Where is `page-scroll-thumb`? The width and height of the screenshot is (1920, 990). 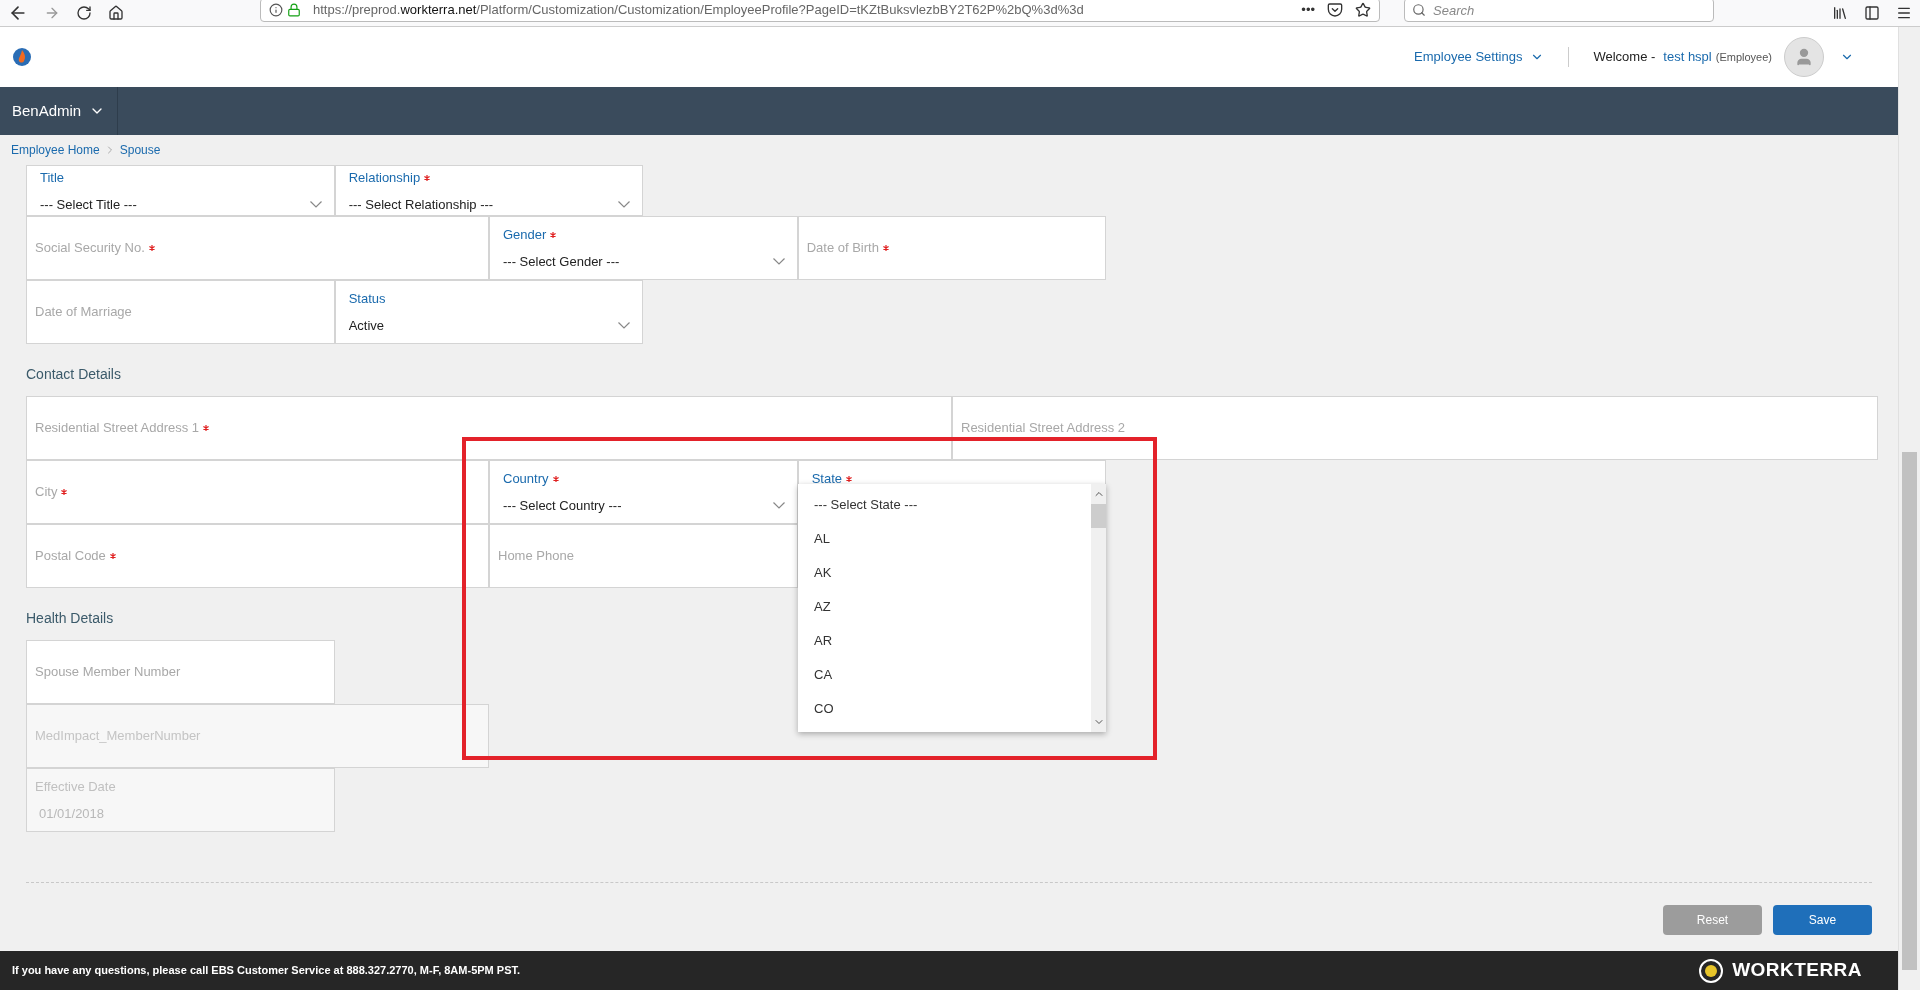 page-scroll-thumb is located at coordinates (1909, 711).